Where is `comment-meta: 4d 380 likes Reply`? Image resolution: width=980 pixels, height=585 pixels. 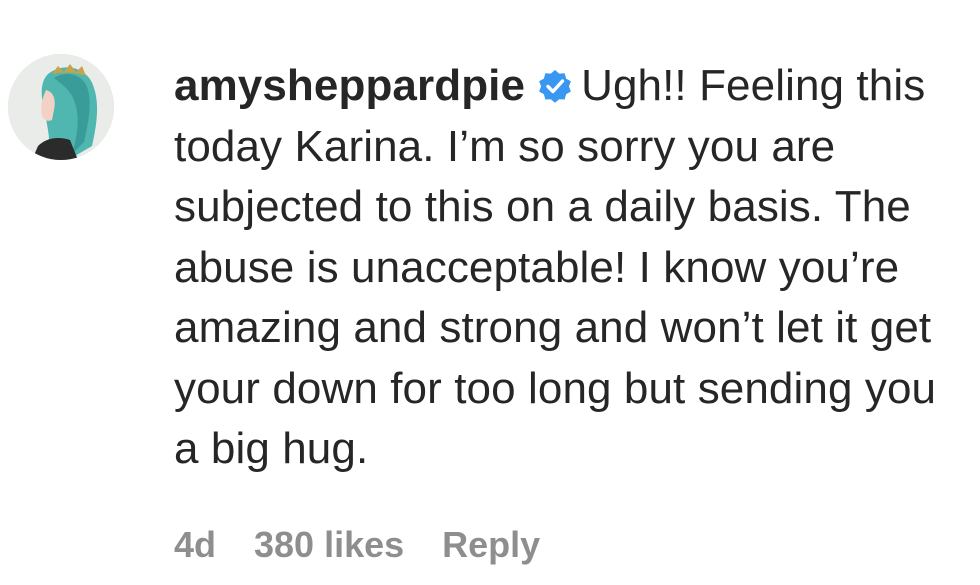
comment-meta: 4d 380 likes Reply is located at coordinates (376, 545).